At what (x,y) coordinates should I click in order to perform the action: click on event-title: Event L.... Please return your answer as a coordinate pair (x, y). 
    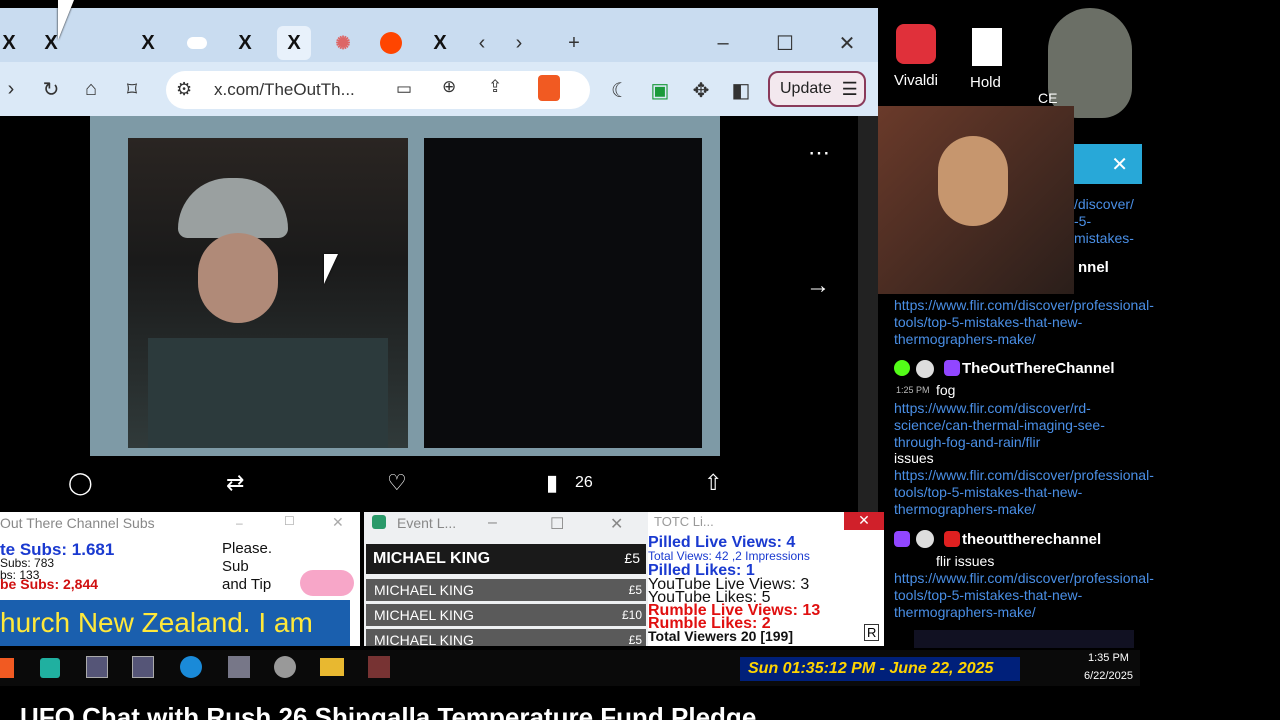
    Looking at the image, I should click on (427, 523).